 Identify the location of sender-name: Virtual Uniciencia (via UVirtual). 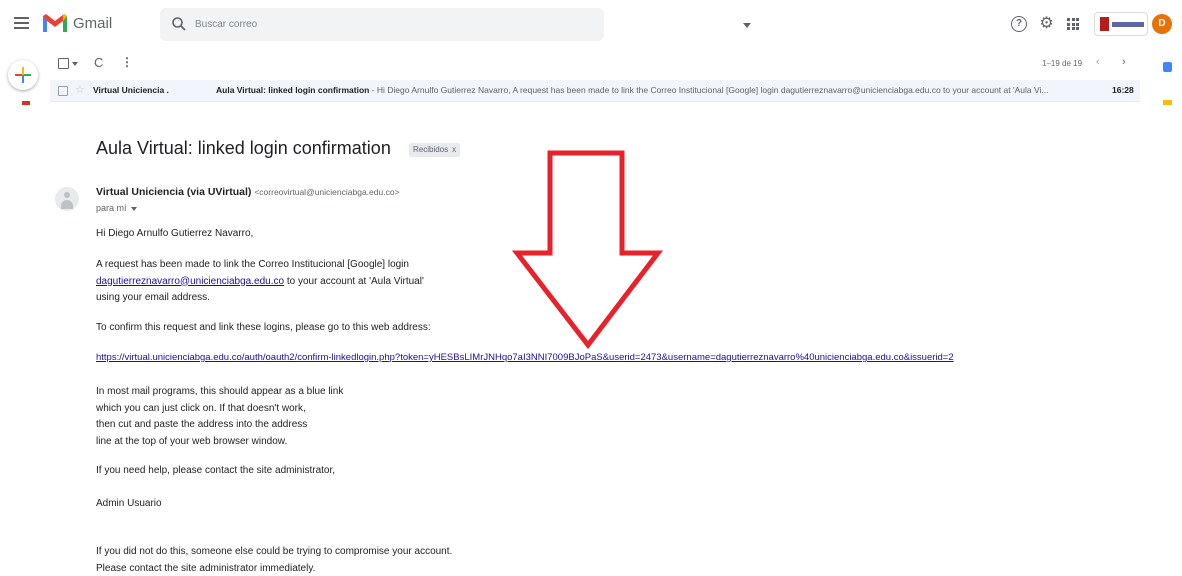
(173, 192).